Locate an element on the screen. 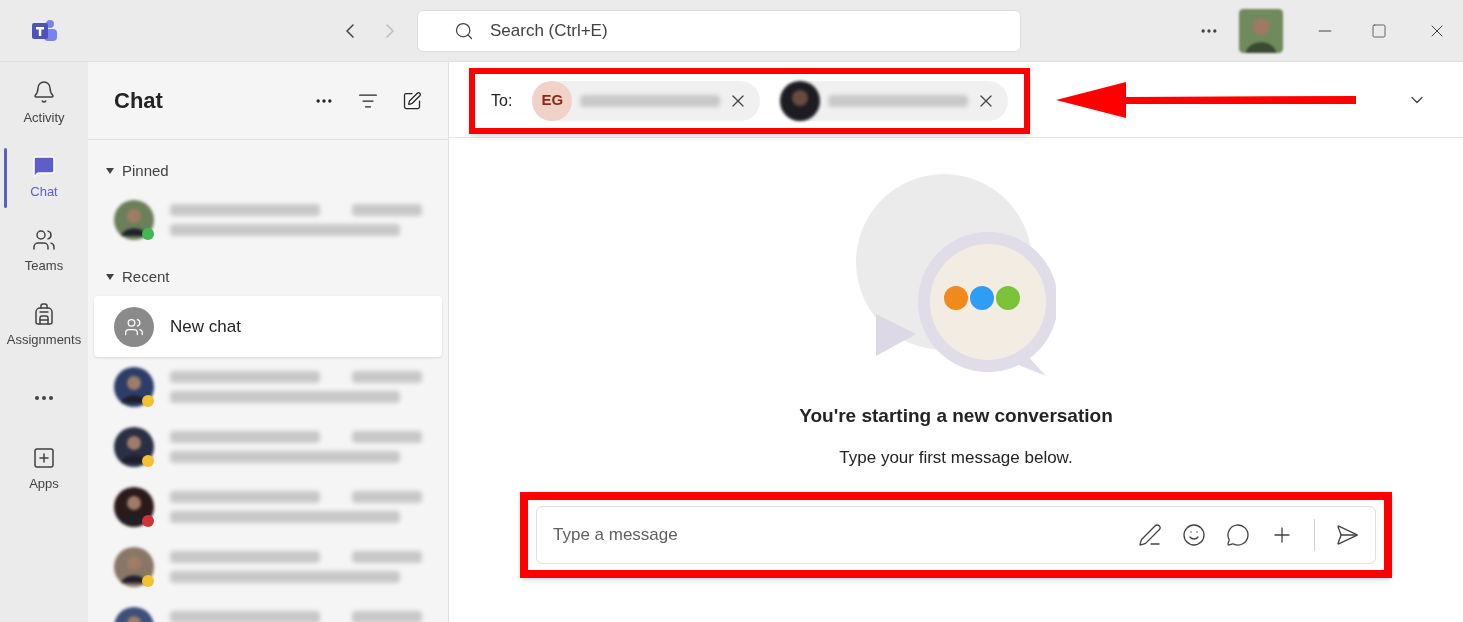 The width and height of the screenshot is (1463, 622). rail-tab: Assignments is located at coordinates (44, 326).